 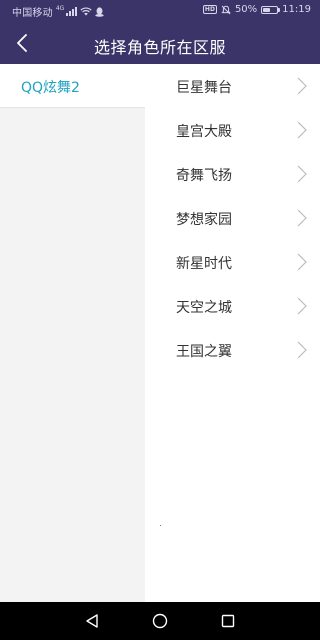 I want to click on battery-level, so click(x=267, y=9).